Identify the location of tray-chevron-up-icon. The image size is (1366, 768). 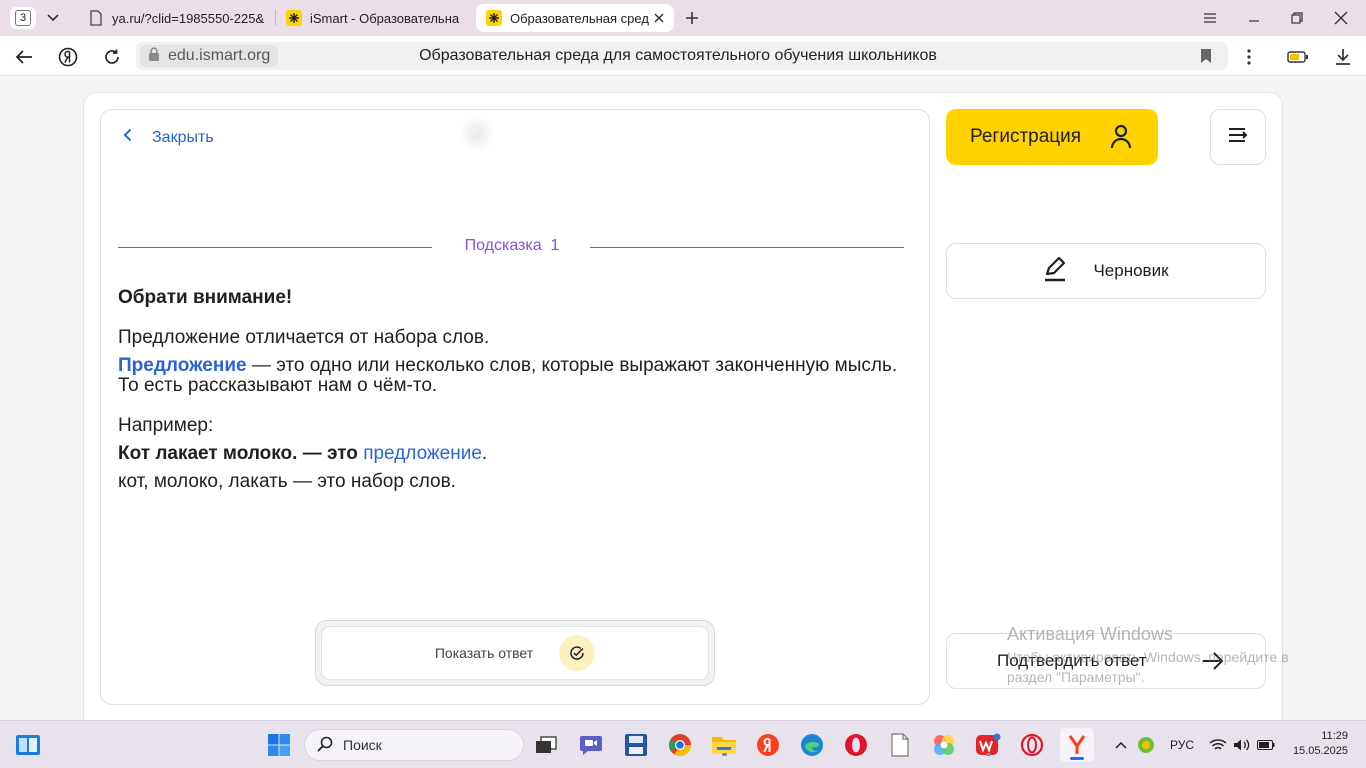
(1121, 745).